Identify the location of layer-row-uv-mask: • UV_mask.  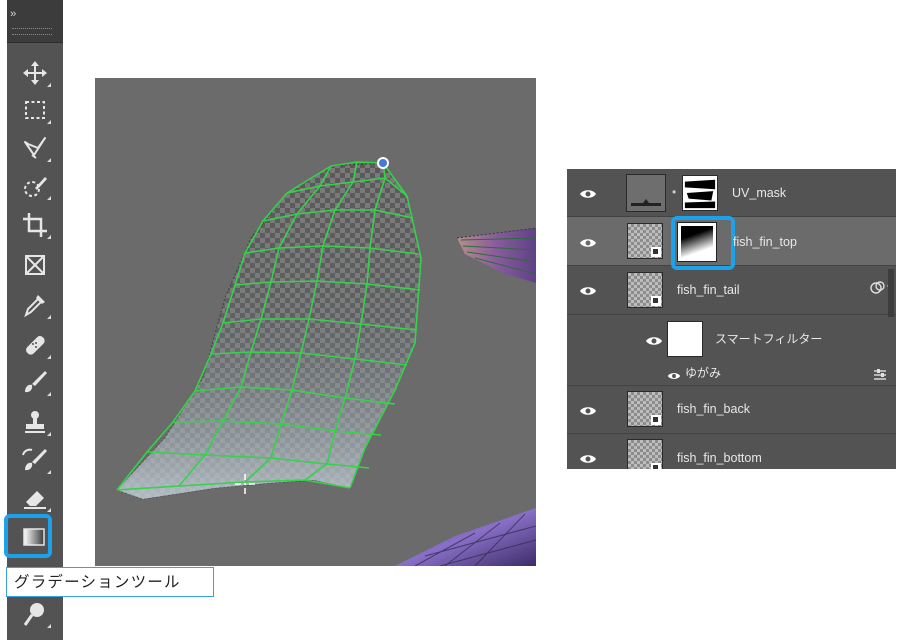
(731, 193).